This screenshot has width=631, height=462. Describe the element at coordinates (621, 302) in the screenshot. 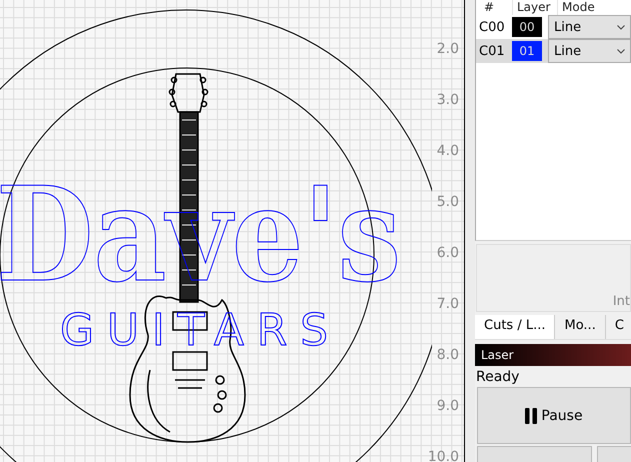

I see `info-label: Int` at that location.